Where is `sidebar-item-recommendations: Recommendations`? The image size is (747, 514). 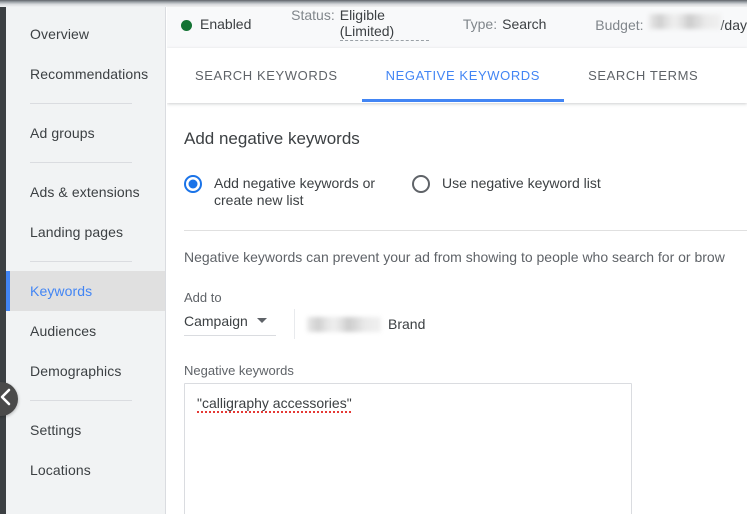 sidebar-item-recommendations: Recommendations is located at coordinates (85, 74).